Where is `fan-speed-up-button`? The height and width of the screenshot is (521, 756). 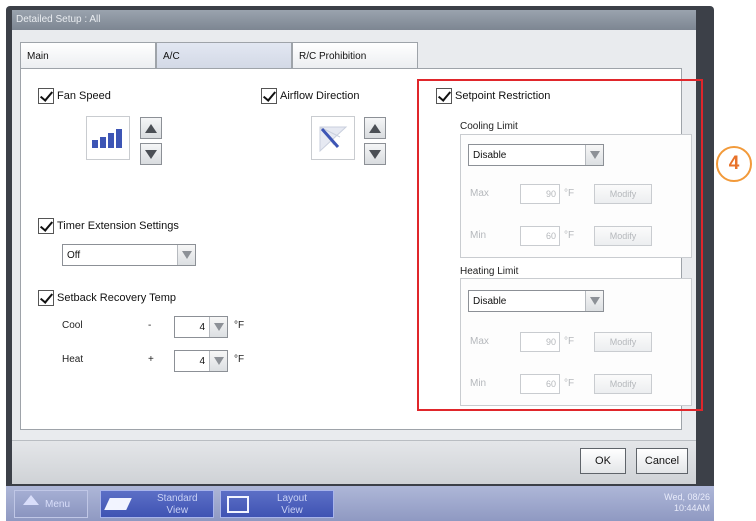 fan-speed-up-button is located at coordinates (151, 128).